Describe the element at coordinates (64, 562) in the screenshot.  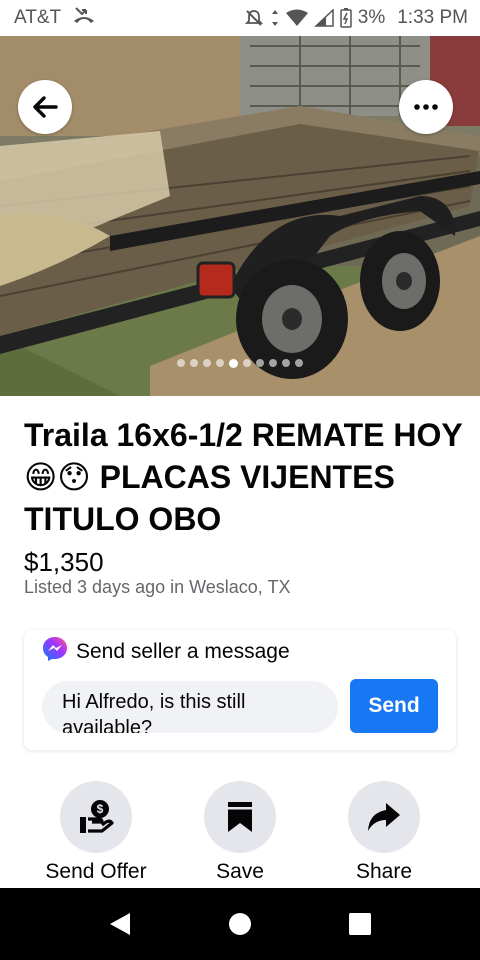
I see `listing-price: $1,350` at that location.